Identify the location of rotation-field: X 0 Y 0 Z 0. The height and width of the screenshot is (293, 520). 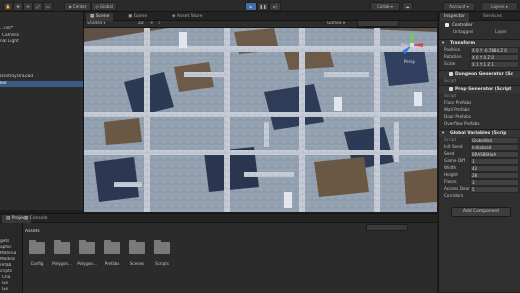
(494, 57).